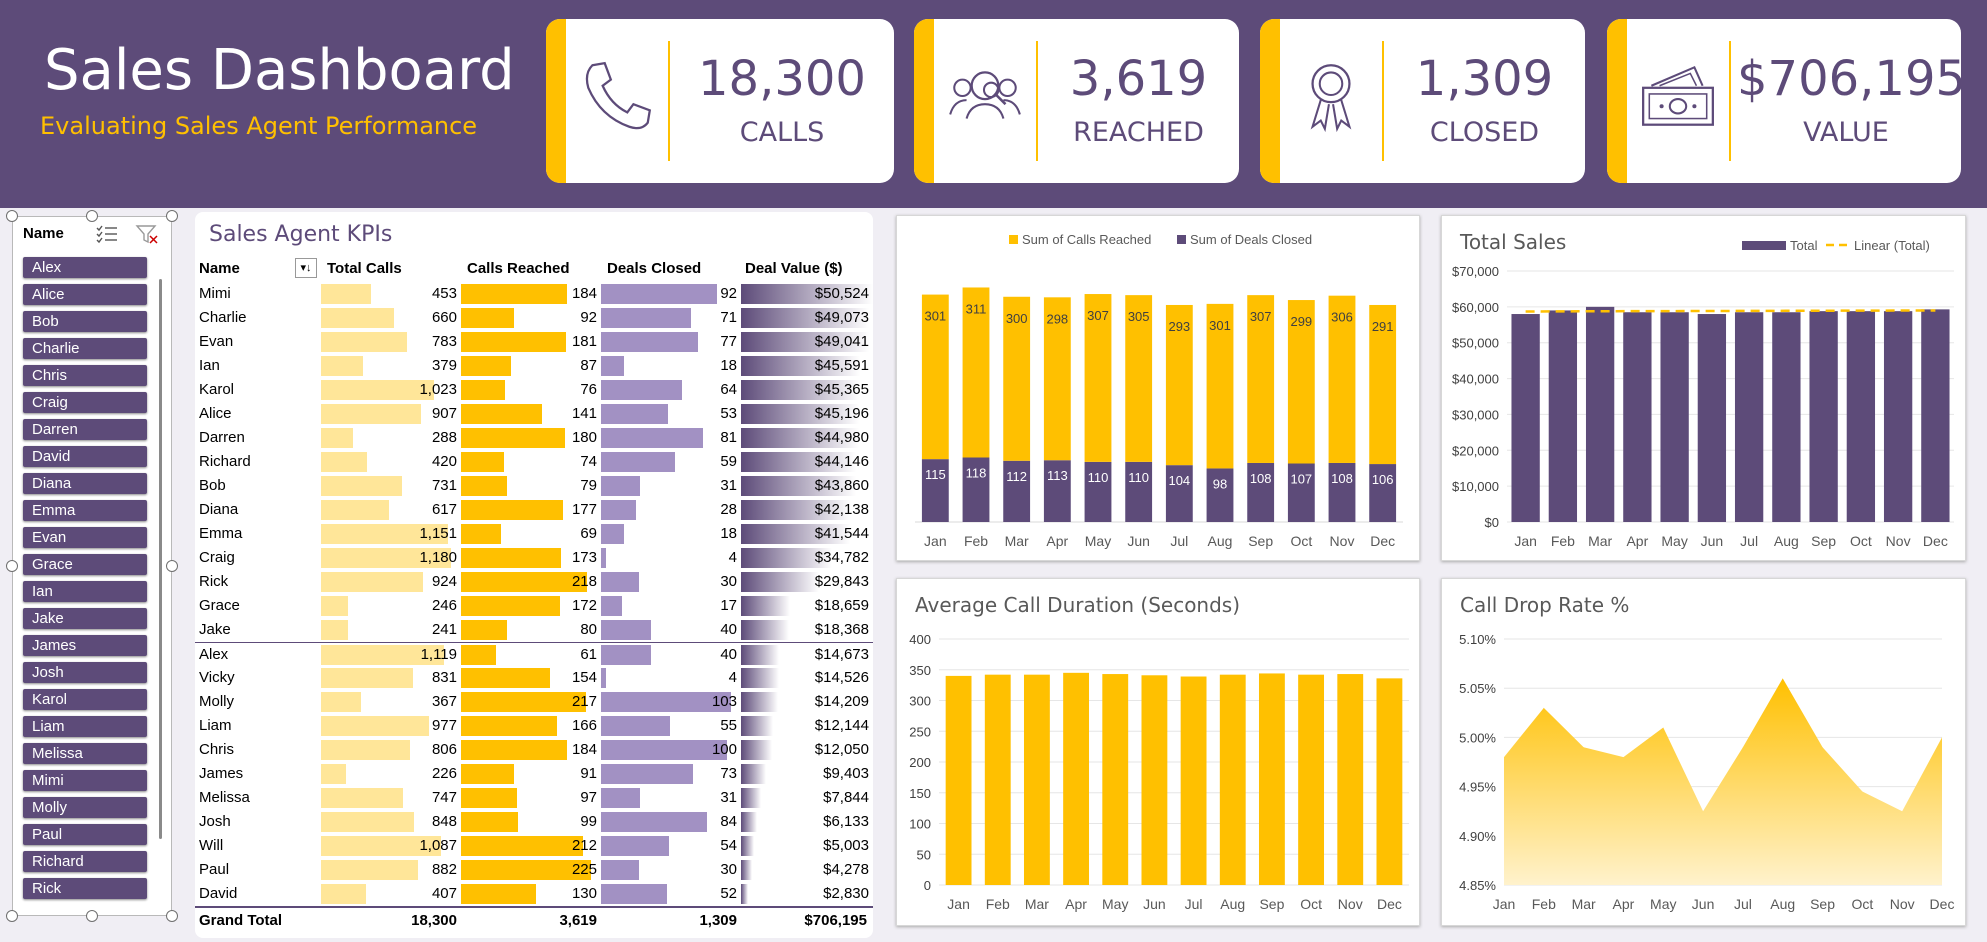  What do you see at coordinates (1935, 415) in the screenshot?
I see `bar-total` at bounding box center [1935, 415].